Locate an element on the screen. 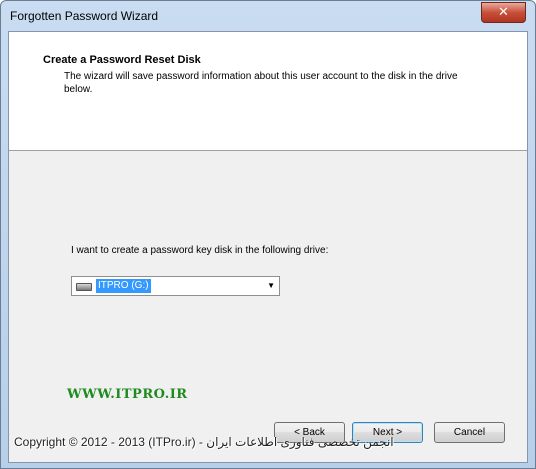  chevron-down-icon: ▼ is located at coordinates (271, 285).